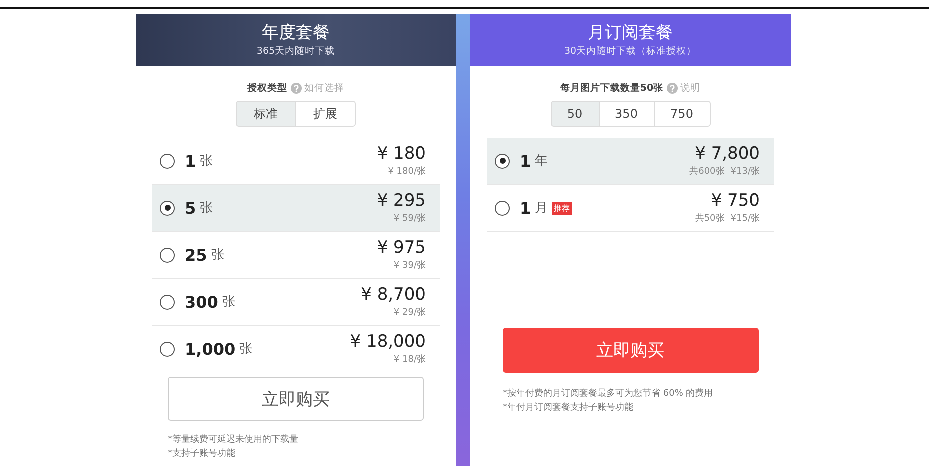 The width and height of the screenshot is (929, 466). What do you see at coordinates (612, 88) in the screenshot?
I see `option-label: 每月图片下载数量50张` at bounding box center [612, 88].